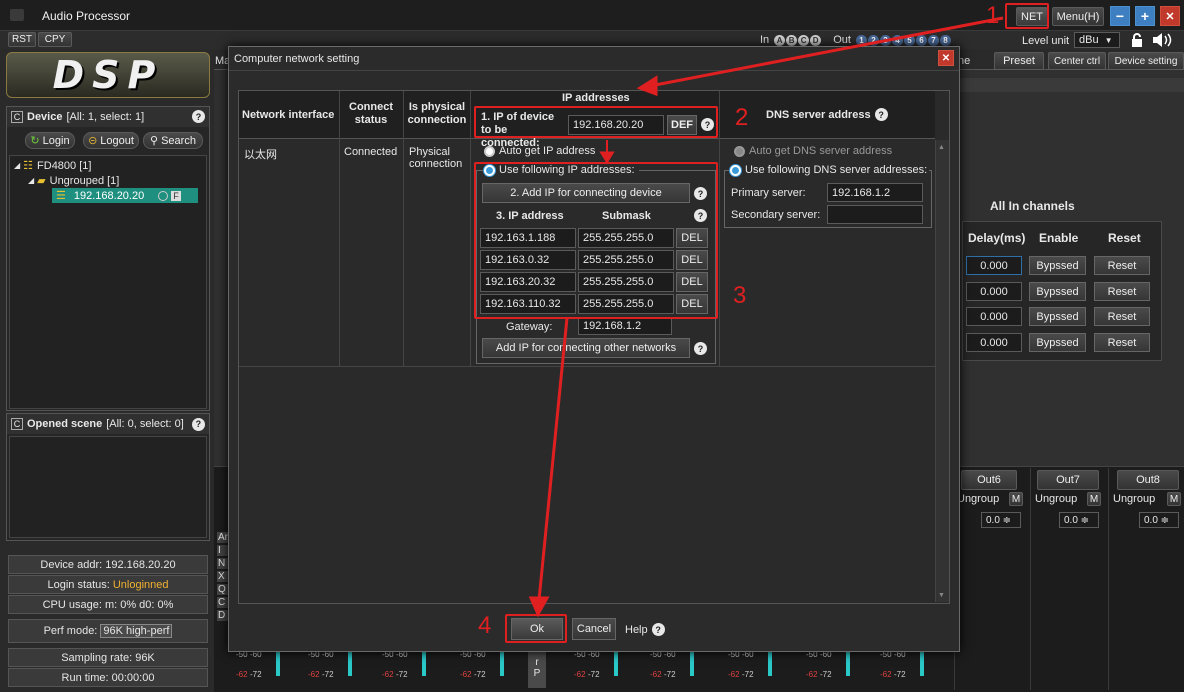  Describe the element at coordinates (1122, 316) in the screenshot. I see `reset-button-3: Reset` at that location.